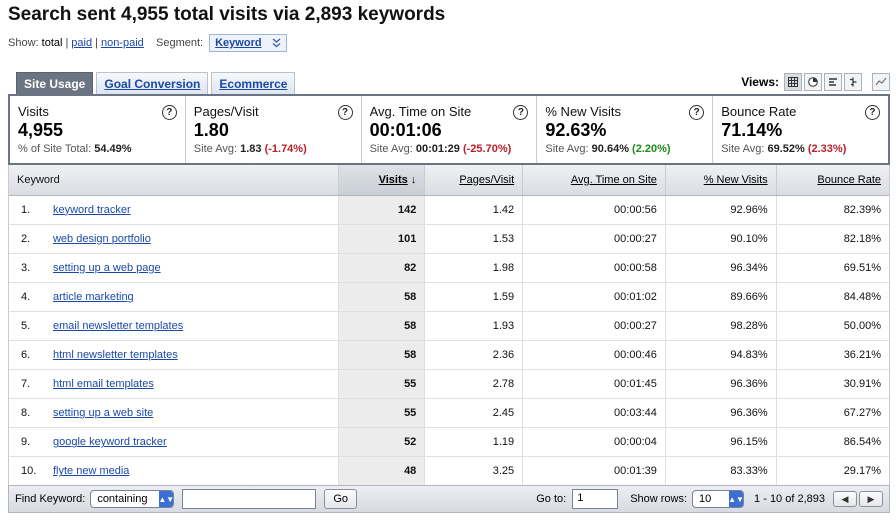 This screenshot has width=896, height=527. What do you see at coordinates (110, 442) in the screenshot?
I see `keyword-link: google keyword tracker` at bounding box center [110, 442].